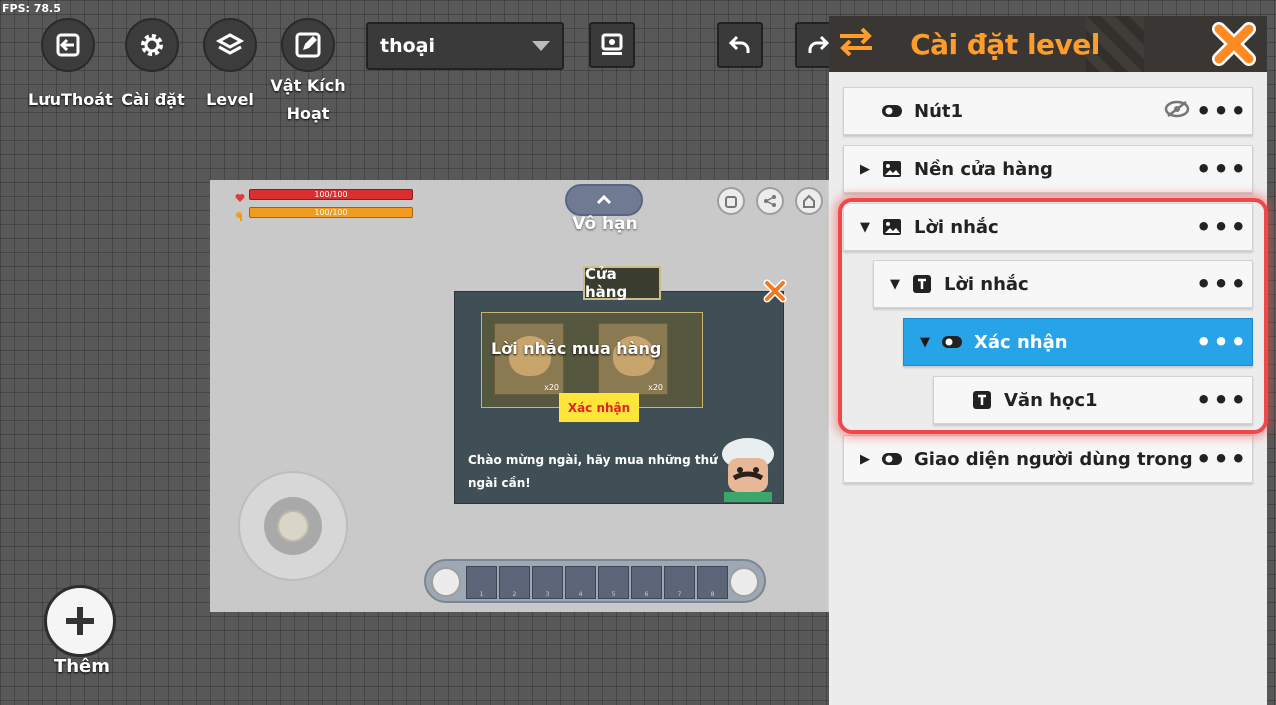 This screenshot has height=705, width=1276. I want to click on level-button, so click(230, 45).